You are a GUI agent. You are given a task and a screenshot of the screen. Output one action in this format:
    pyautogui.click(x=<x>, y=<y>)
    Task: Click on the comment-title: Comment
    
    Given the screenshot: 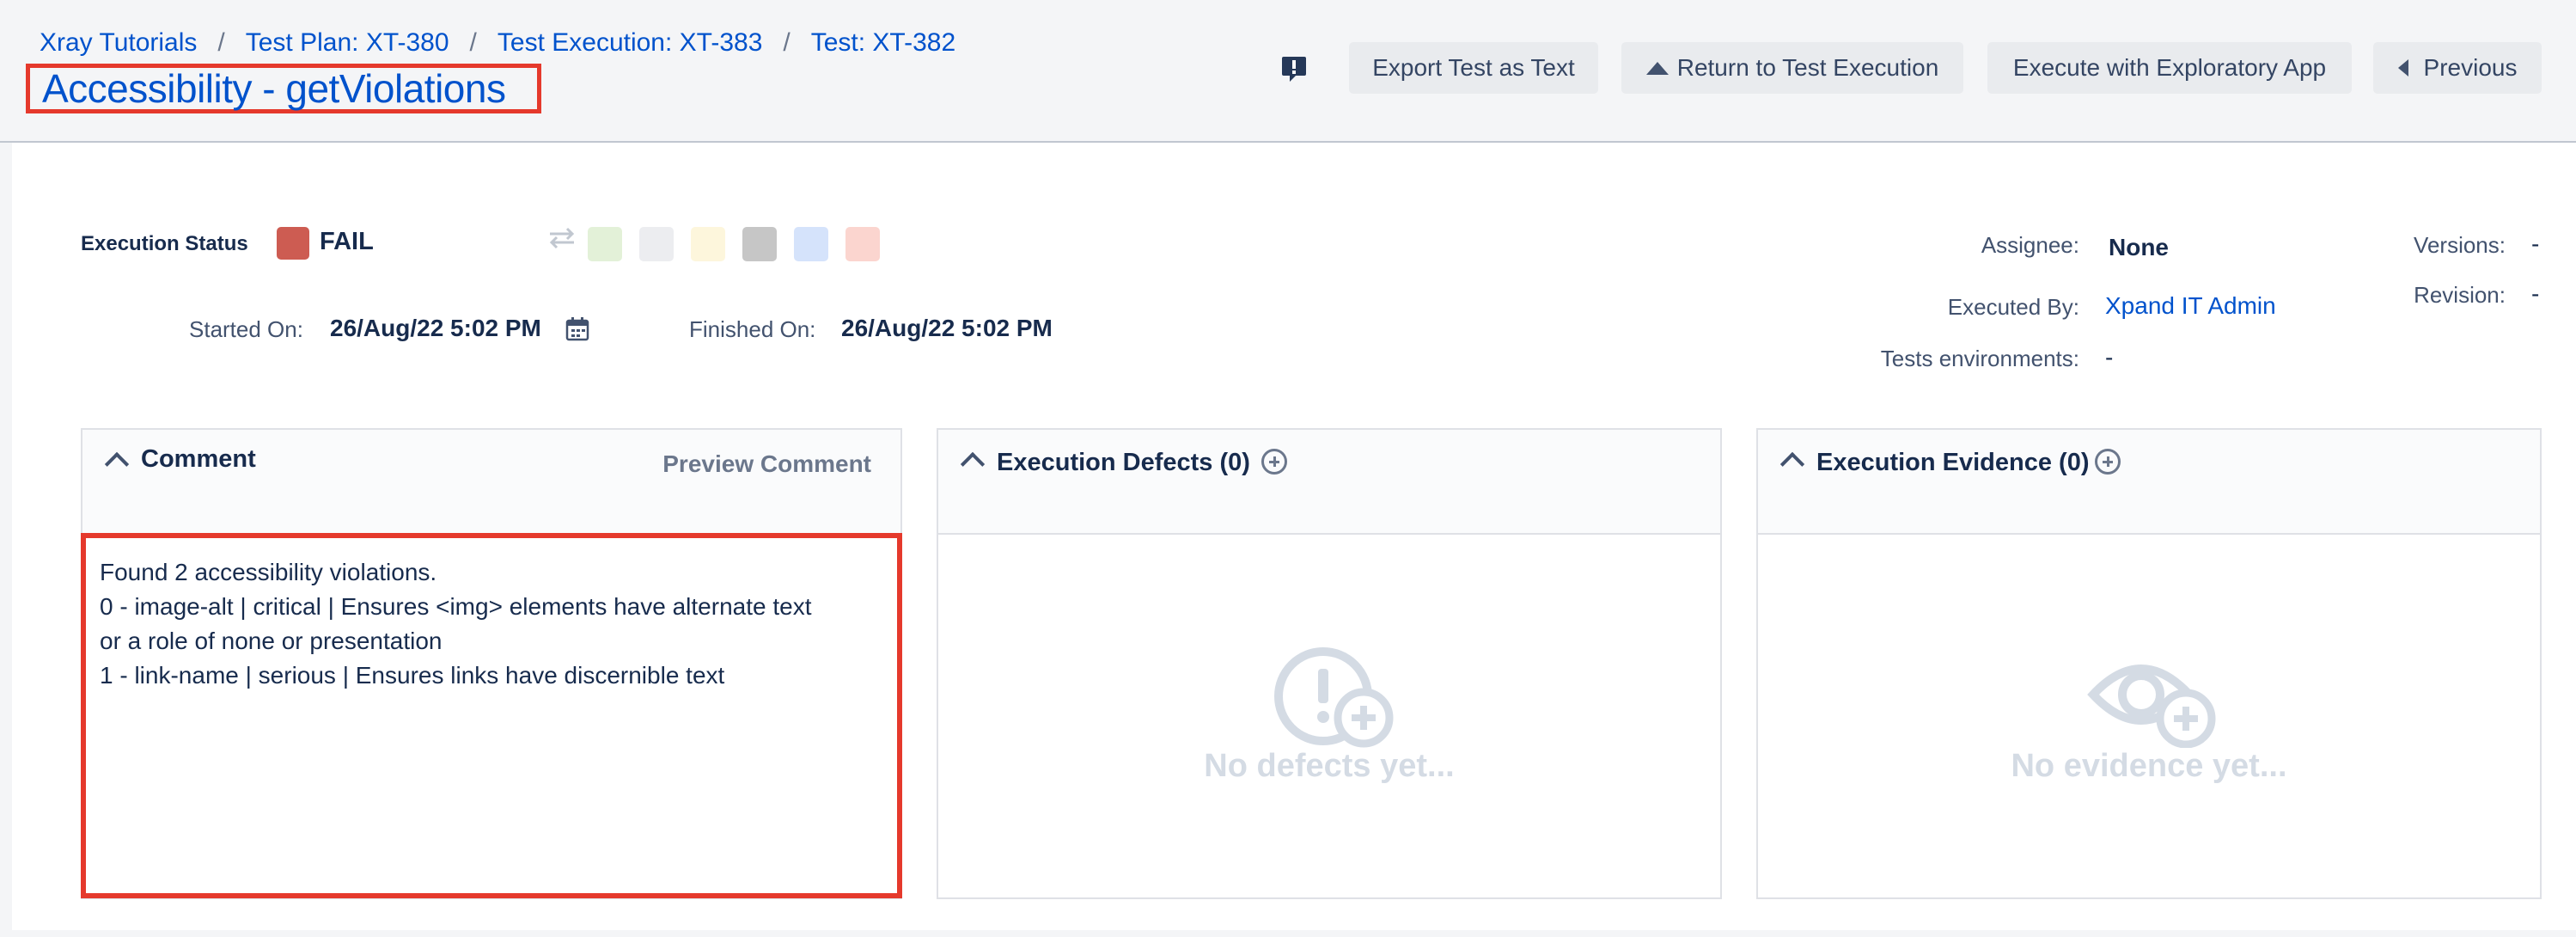 What is the action you would take?
    pyautogui.click(x=198, y=459)
    